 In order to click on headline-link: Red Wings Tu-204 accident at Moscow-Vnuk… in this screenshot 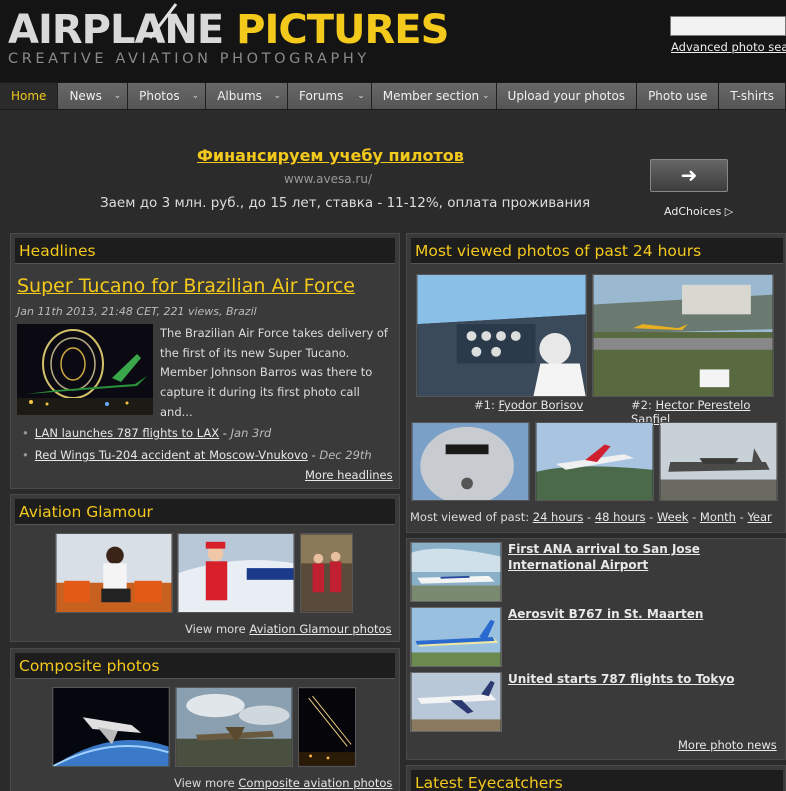, I will do `click(171, 455)`.